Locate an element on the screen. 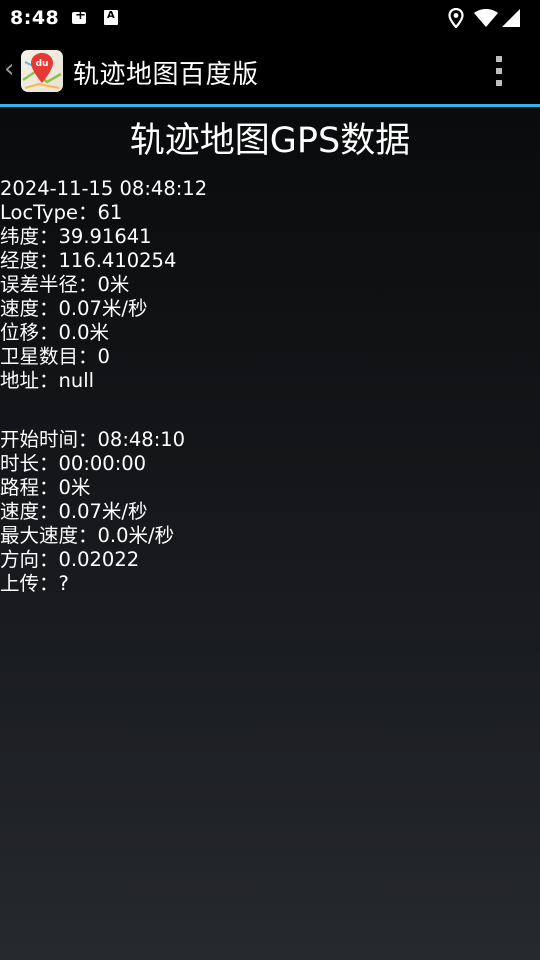 This screenshot has width=540, height=960. satellite-count: 卫星数目：0 is located at coordinates (55, 356).